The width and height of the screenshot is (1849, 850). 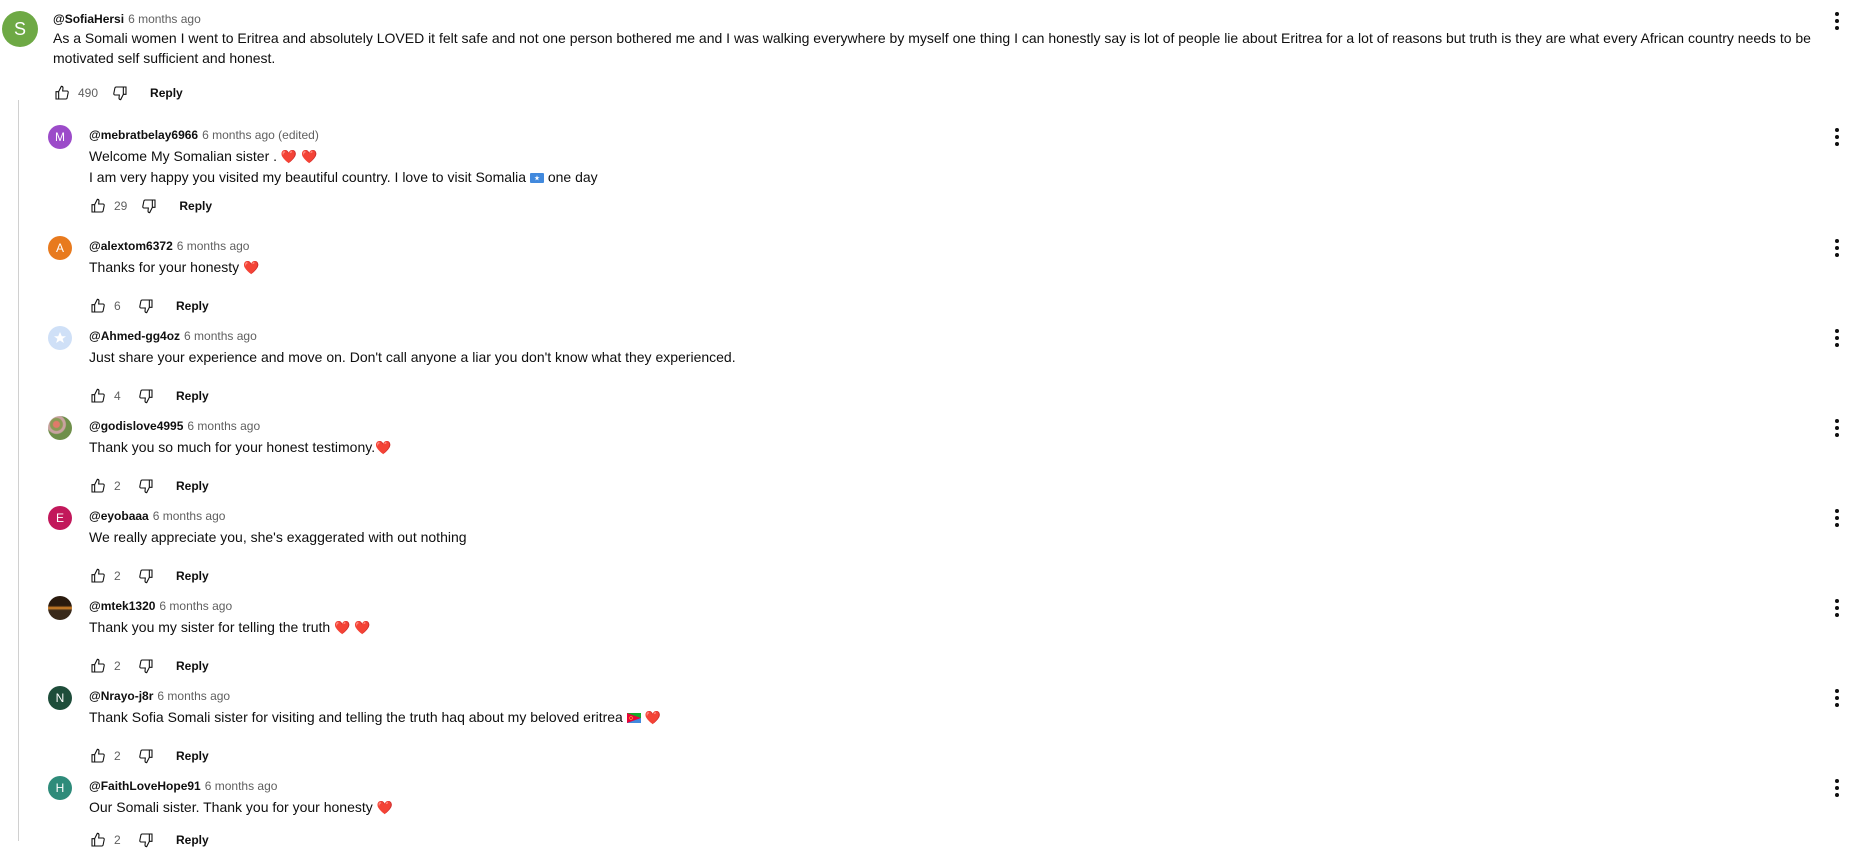 I want to click on comment-toolbar: 29 Reply, so click(x=151, y=206).